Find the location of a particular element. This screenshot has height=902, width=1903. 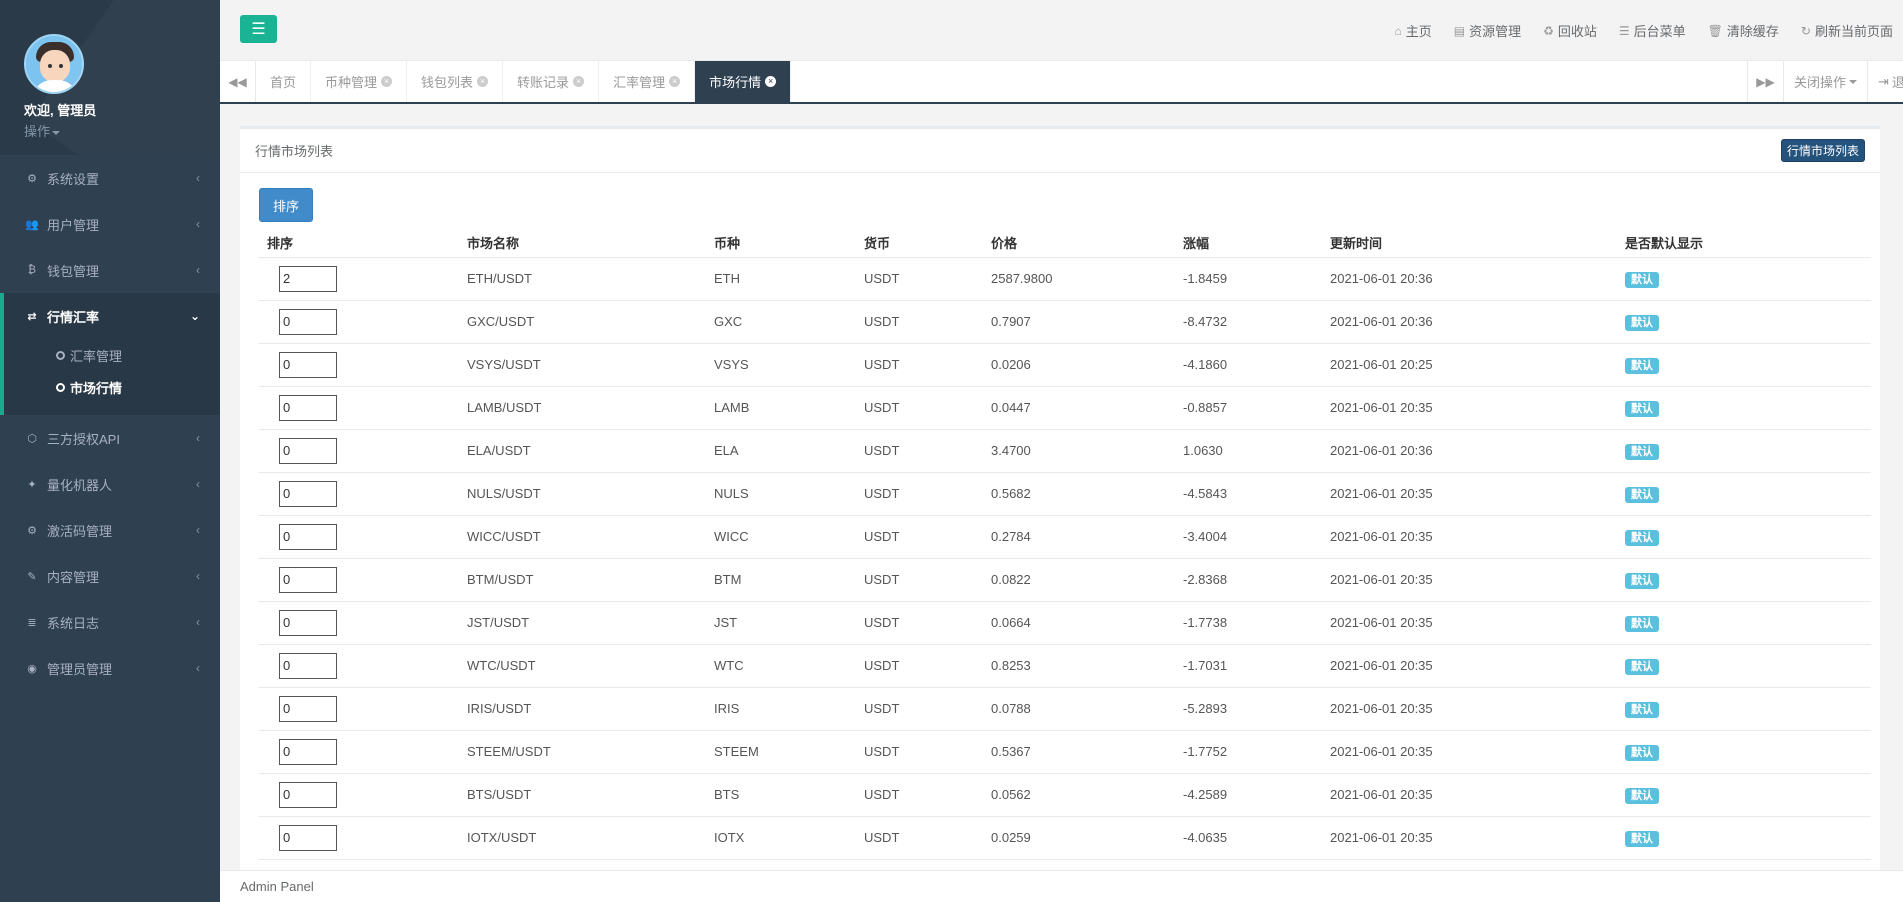

users-icon: 👥 is located at coordinates (32, 224).